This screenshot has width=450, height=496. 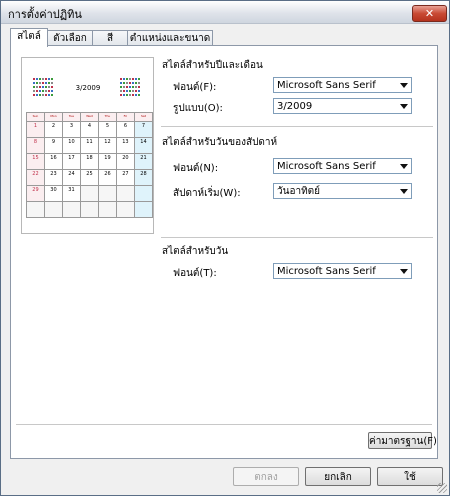 I want to click on calendar-day-cell: 30, so click(x=53, y=193).